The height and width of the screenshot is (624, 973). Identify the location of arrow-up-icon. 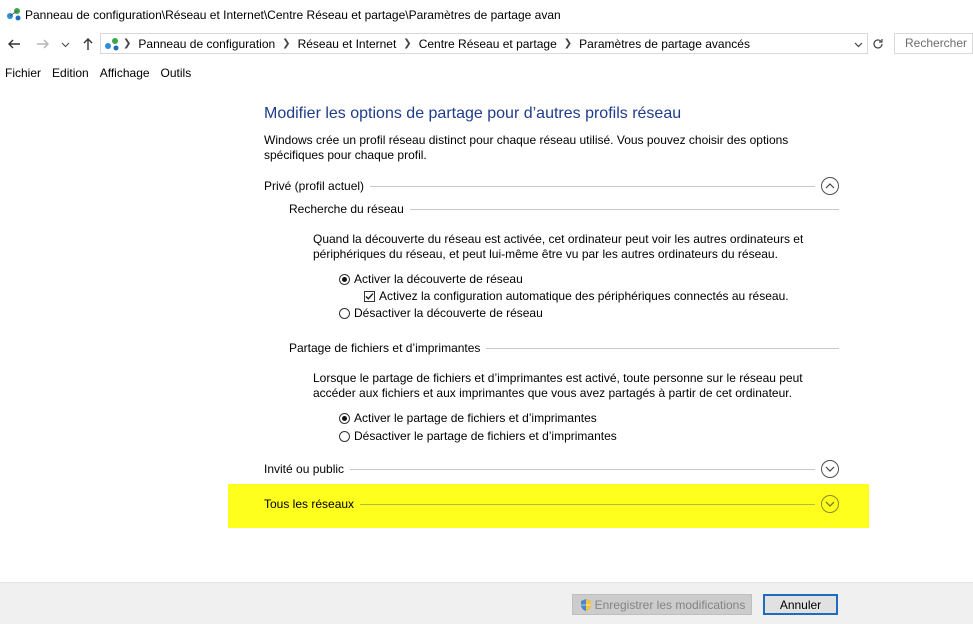
(88, 44).